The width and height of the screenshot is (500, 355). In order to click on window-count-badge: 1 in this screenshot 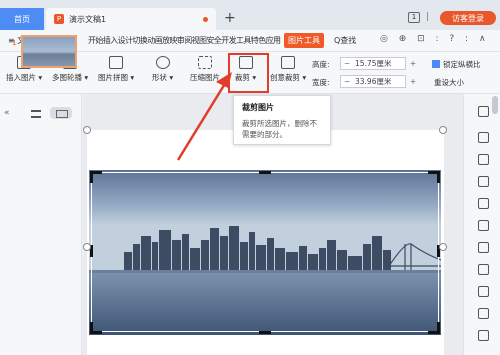, I will do `click(414, 17)`.